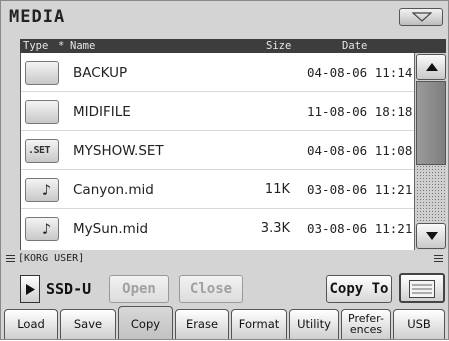 The image size is (449, 341). I want to click on set-file-icon: .SET, so click(42, 151).